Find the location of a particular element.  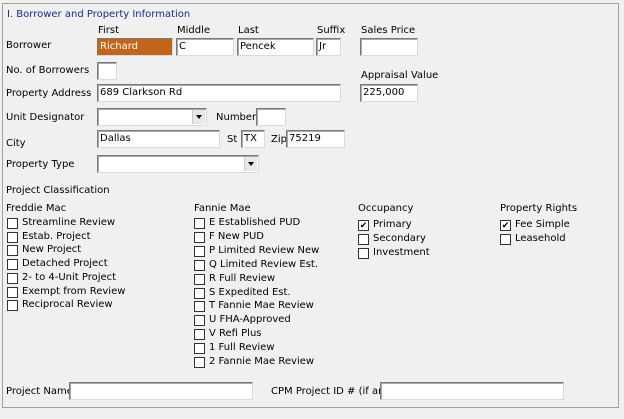

fannie-mae-checkbox-label: T Fannie Mae Review is located at coordinates (261, 306).